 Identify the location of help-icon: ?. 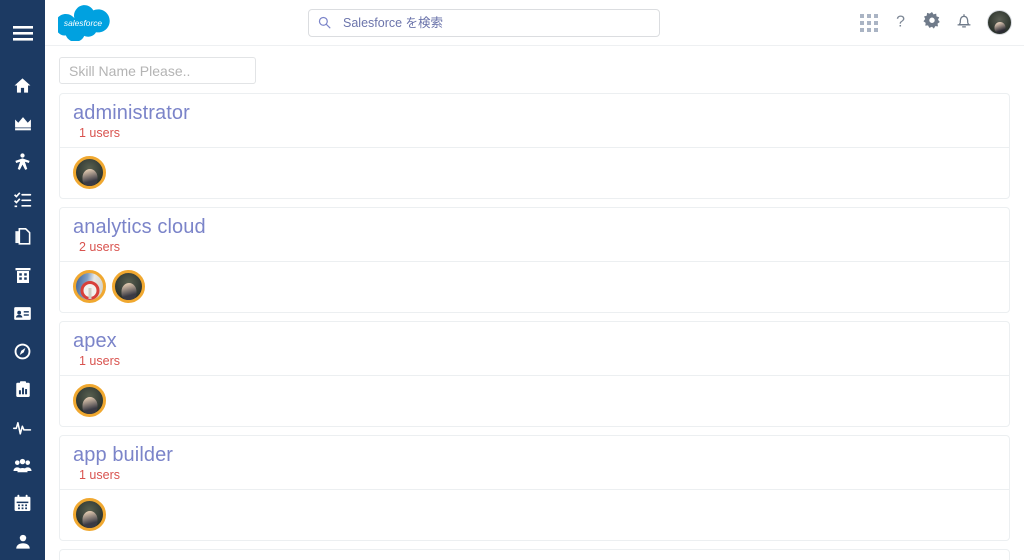
(900, 23).